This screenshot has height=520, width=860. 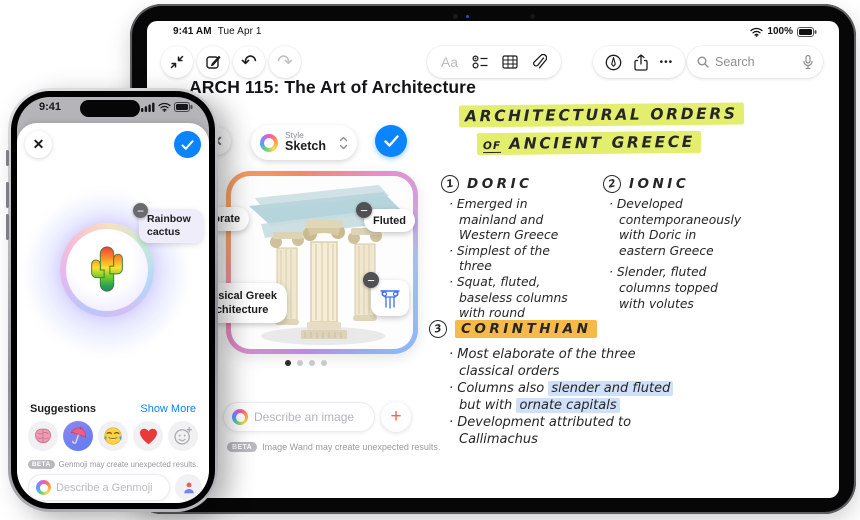 I want to click on compose-button, so click(x=213, y=62).